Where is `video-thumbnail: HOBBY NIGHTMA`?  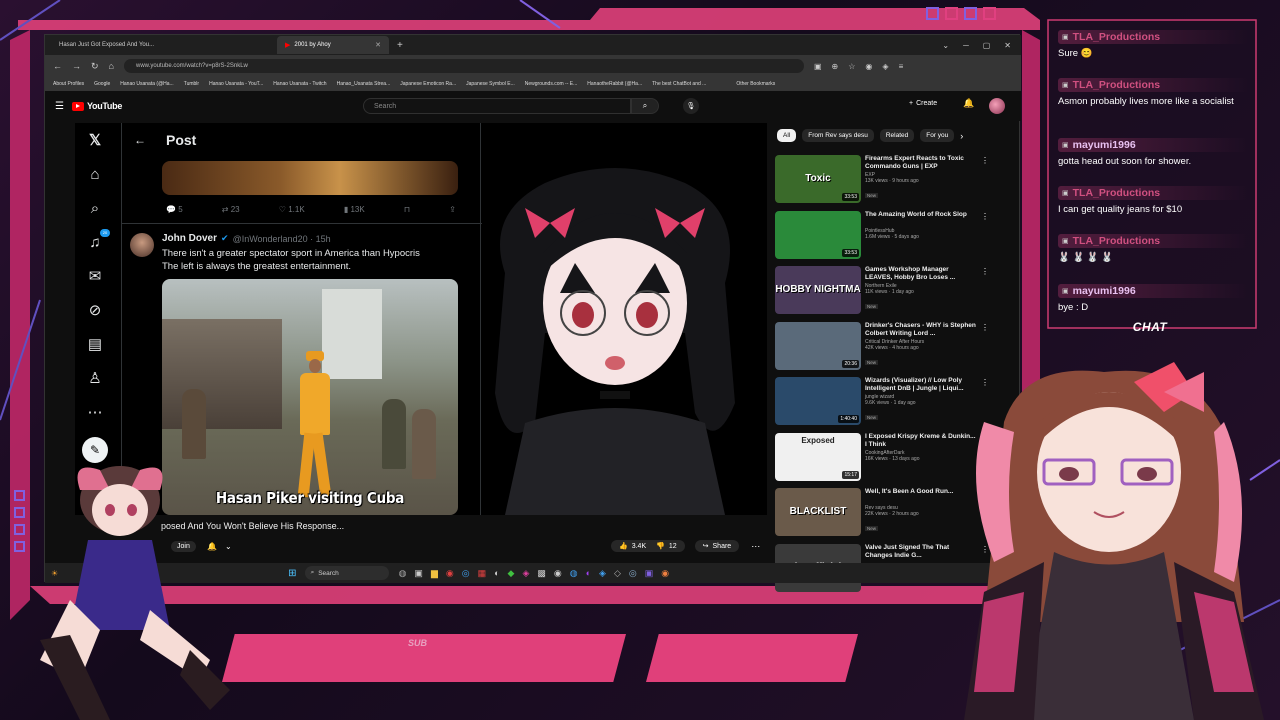
video-thumbnail: HOBBY NIGHTMA is located at coordinates (818, 290).